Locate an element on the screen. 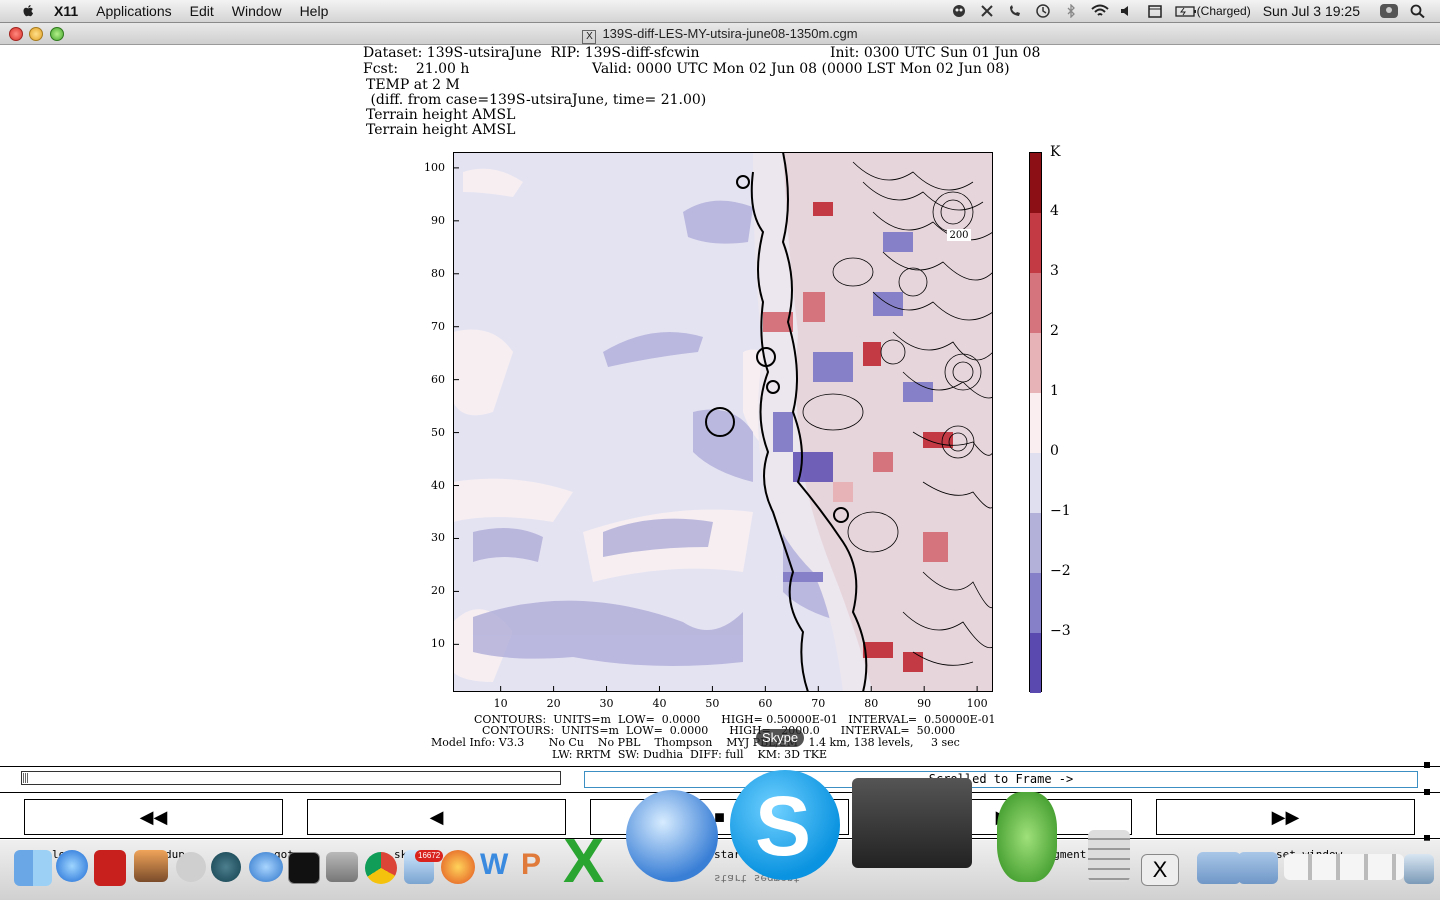 The image size is (1440, 900). bluetooth-icon is located at coordinates (1071, 11).